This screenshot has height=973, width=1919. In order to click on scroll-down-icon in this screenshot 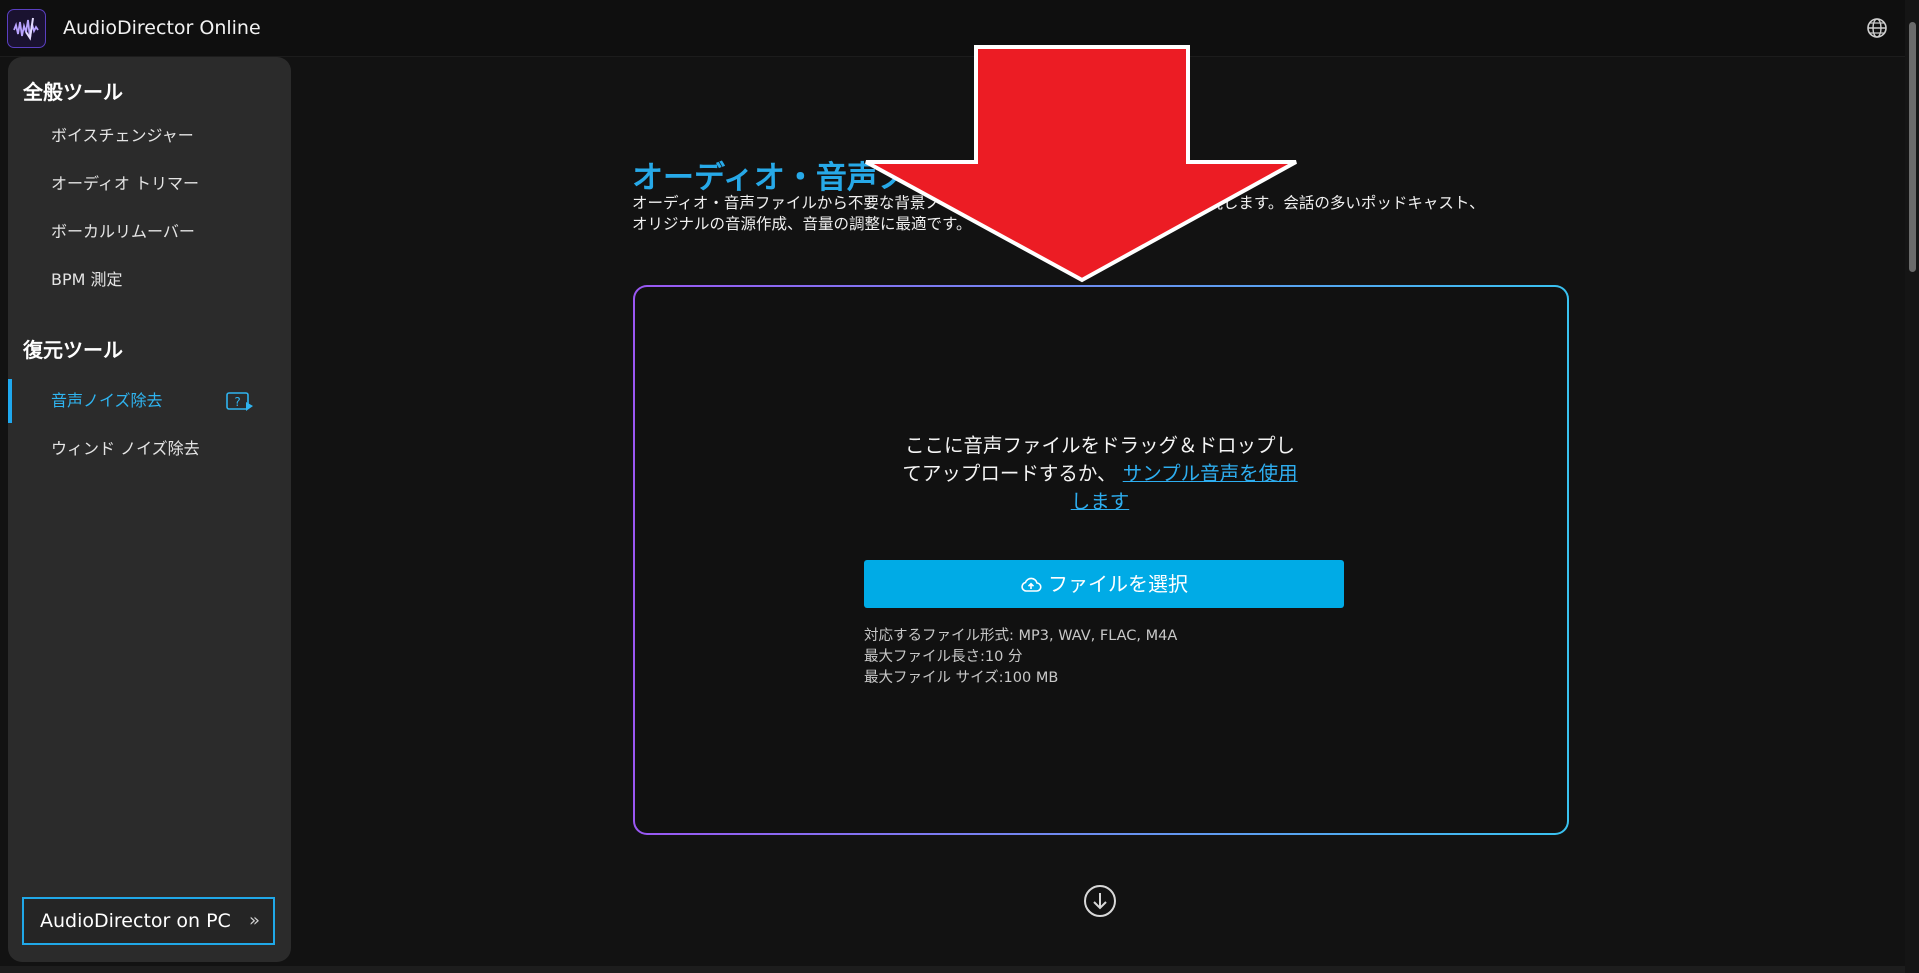, I will do `click(1100, 901)`.